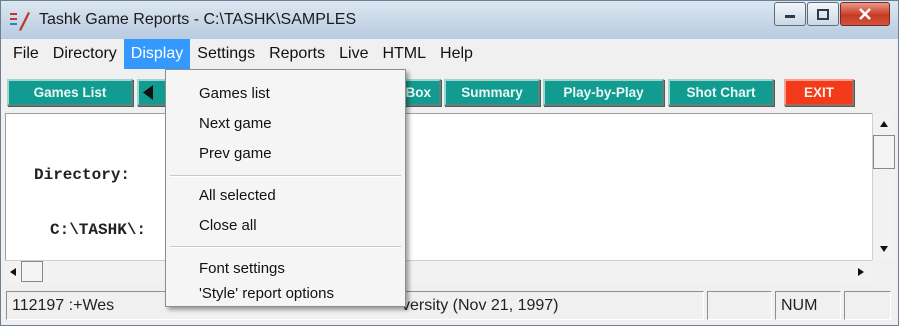 This screenshot has width=899, height=326. I want to click on games-list-button: Games List, so click(70, 92).